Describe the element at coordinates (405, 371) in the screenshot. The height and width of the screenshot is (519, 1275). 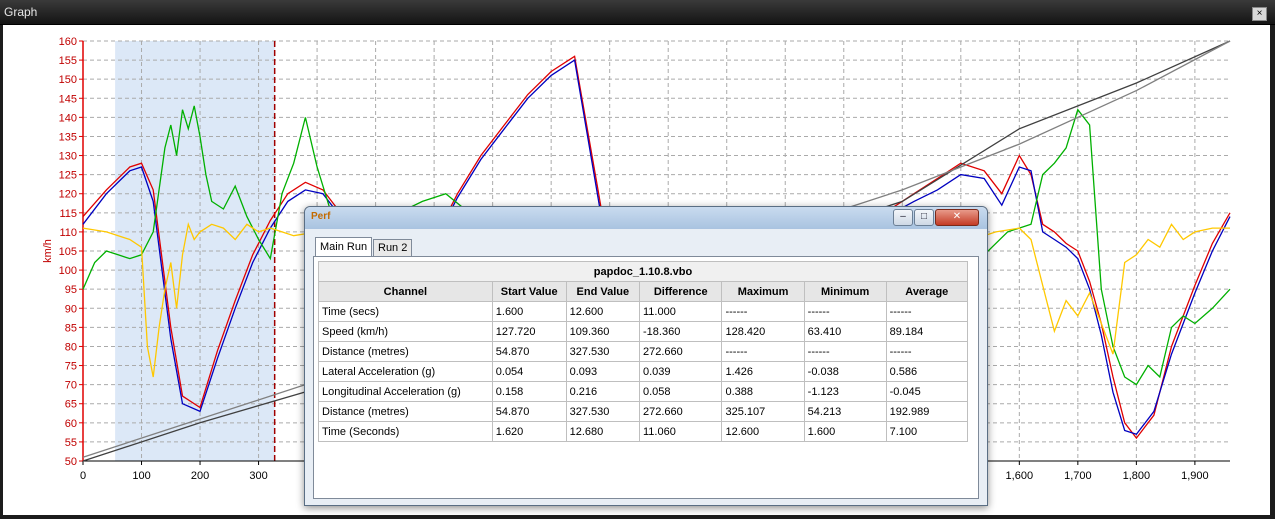
I see `channel-name-cell: Lateral Acceleration (g)` at that location.